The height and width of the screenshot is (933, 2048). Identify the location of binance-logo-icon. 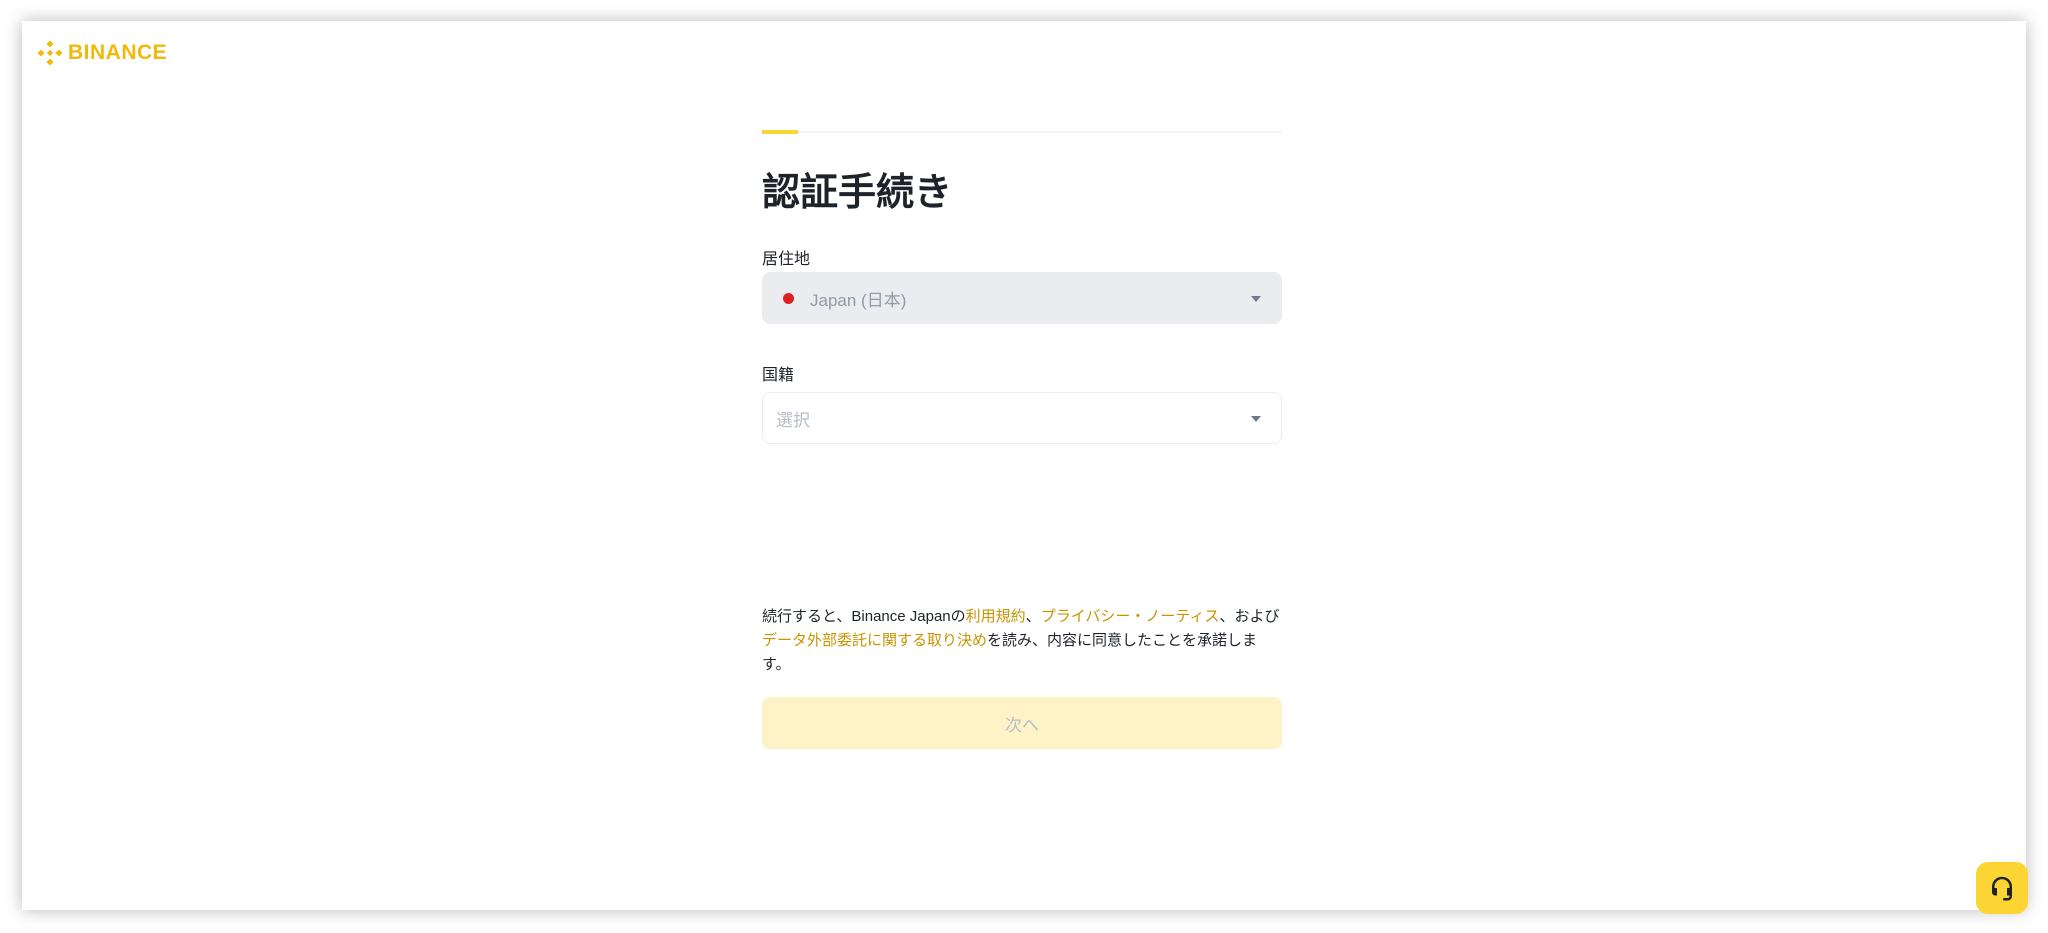
(50, 53).